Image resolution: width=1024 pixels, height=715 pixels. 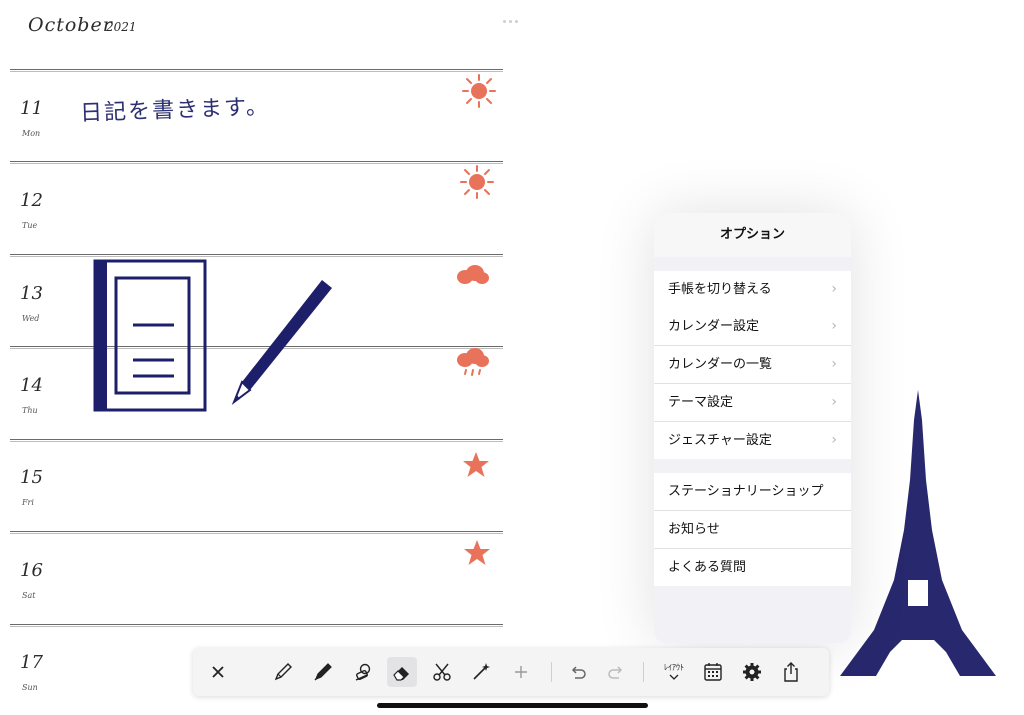 I want to click on plus-icon, so click(x=521, y=672).